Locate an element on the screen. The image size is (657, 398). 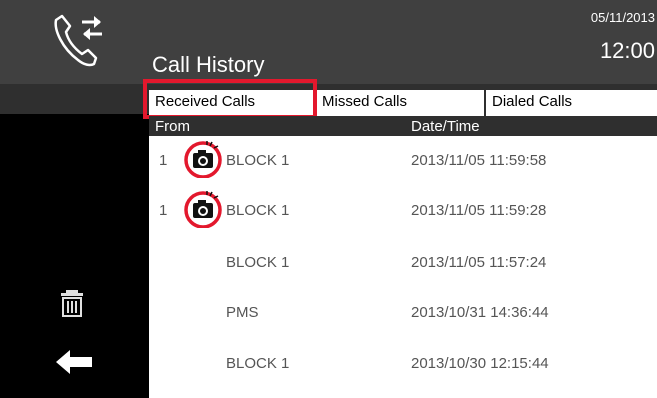
column-from-label: From is located at coordinates (172, 126).